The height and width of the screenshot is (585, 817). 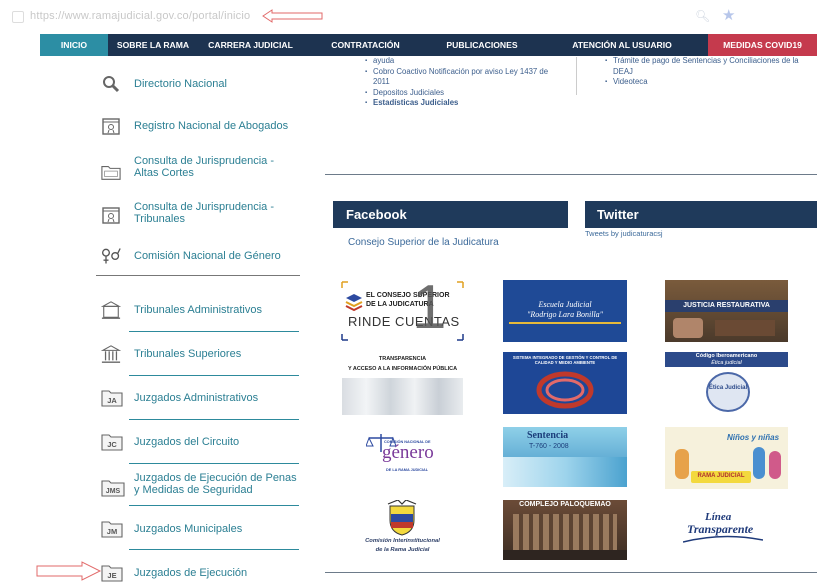 I want to click on nav-carrera-judicial: CARRERA JUDICIAL, so click(x=250, y=45).